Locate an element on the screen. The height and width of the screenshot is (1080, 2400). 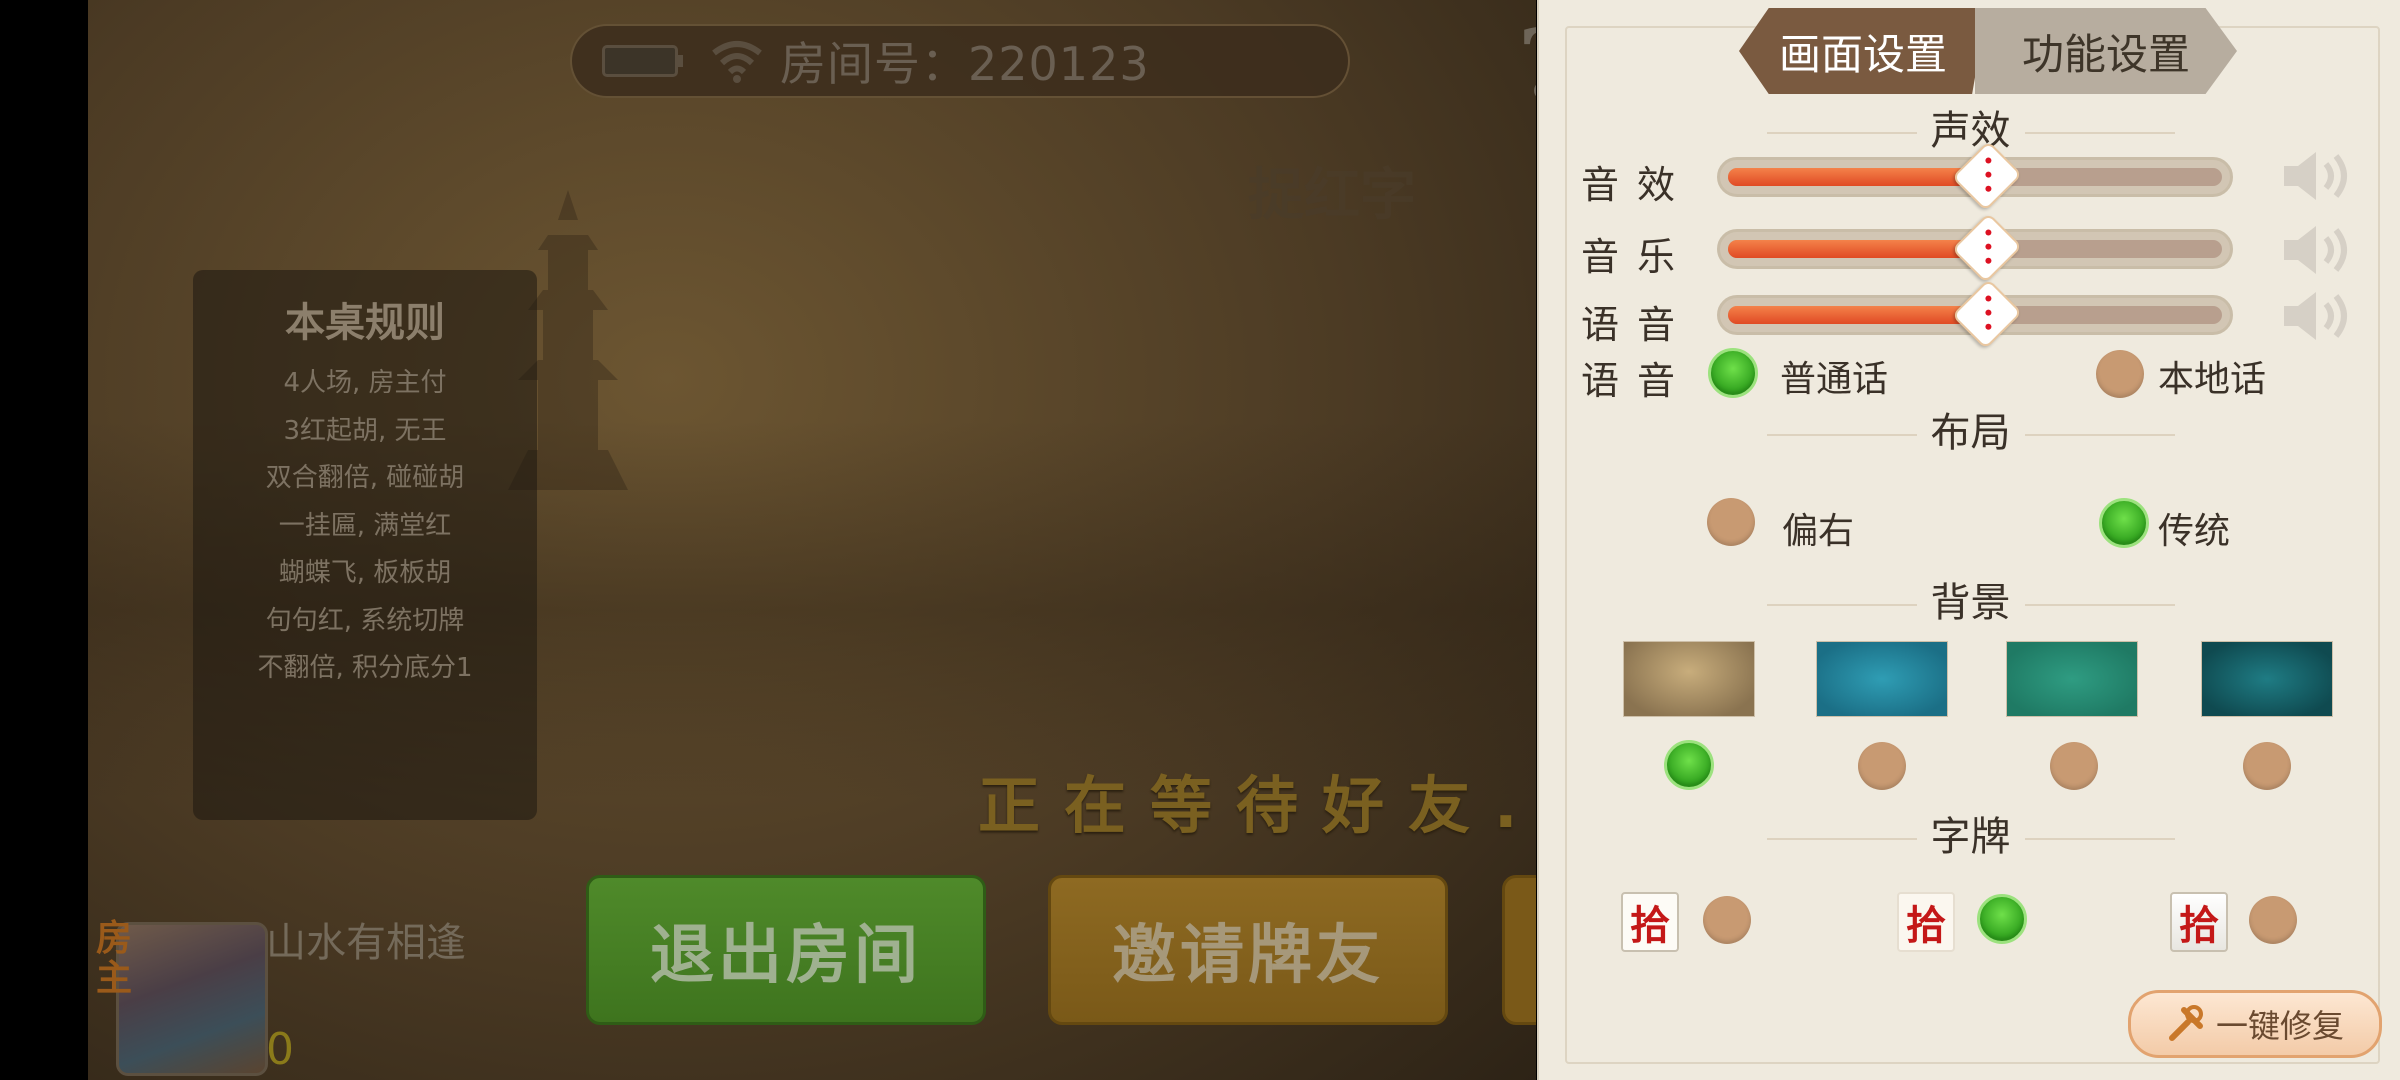
player-score: 0 is located at coordinates (280, 1049).